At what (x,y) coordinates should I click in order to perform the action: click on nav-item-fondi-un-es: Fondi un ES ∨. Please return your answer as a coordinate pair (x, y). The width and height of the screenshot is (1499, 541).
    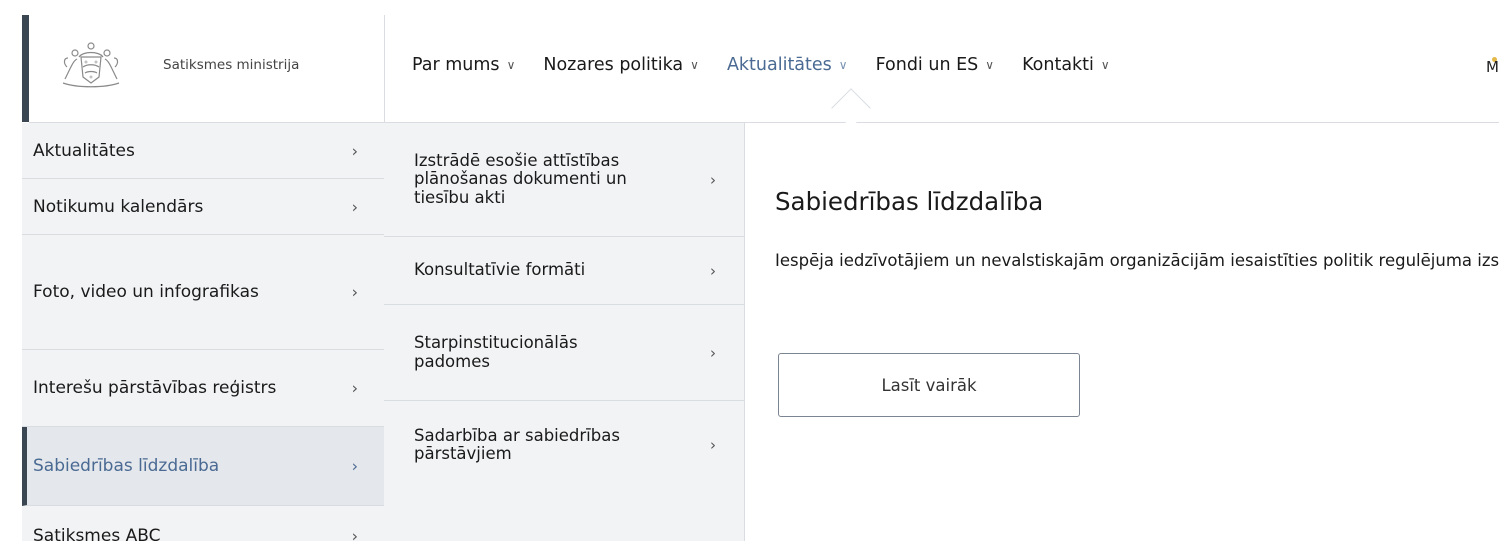
    Looking at the image, I should click on (935, 65).